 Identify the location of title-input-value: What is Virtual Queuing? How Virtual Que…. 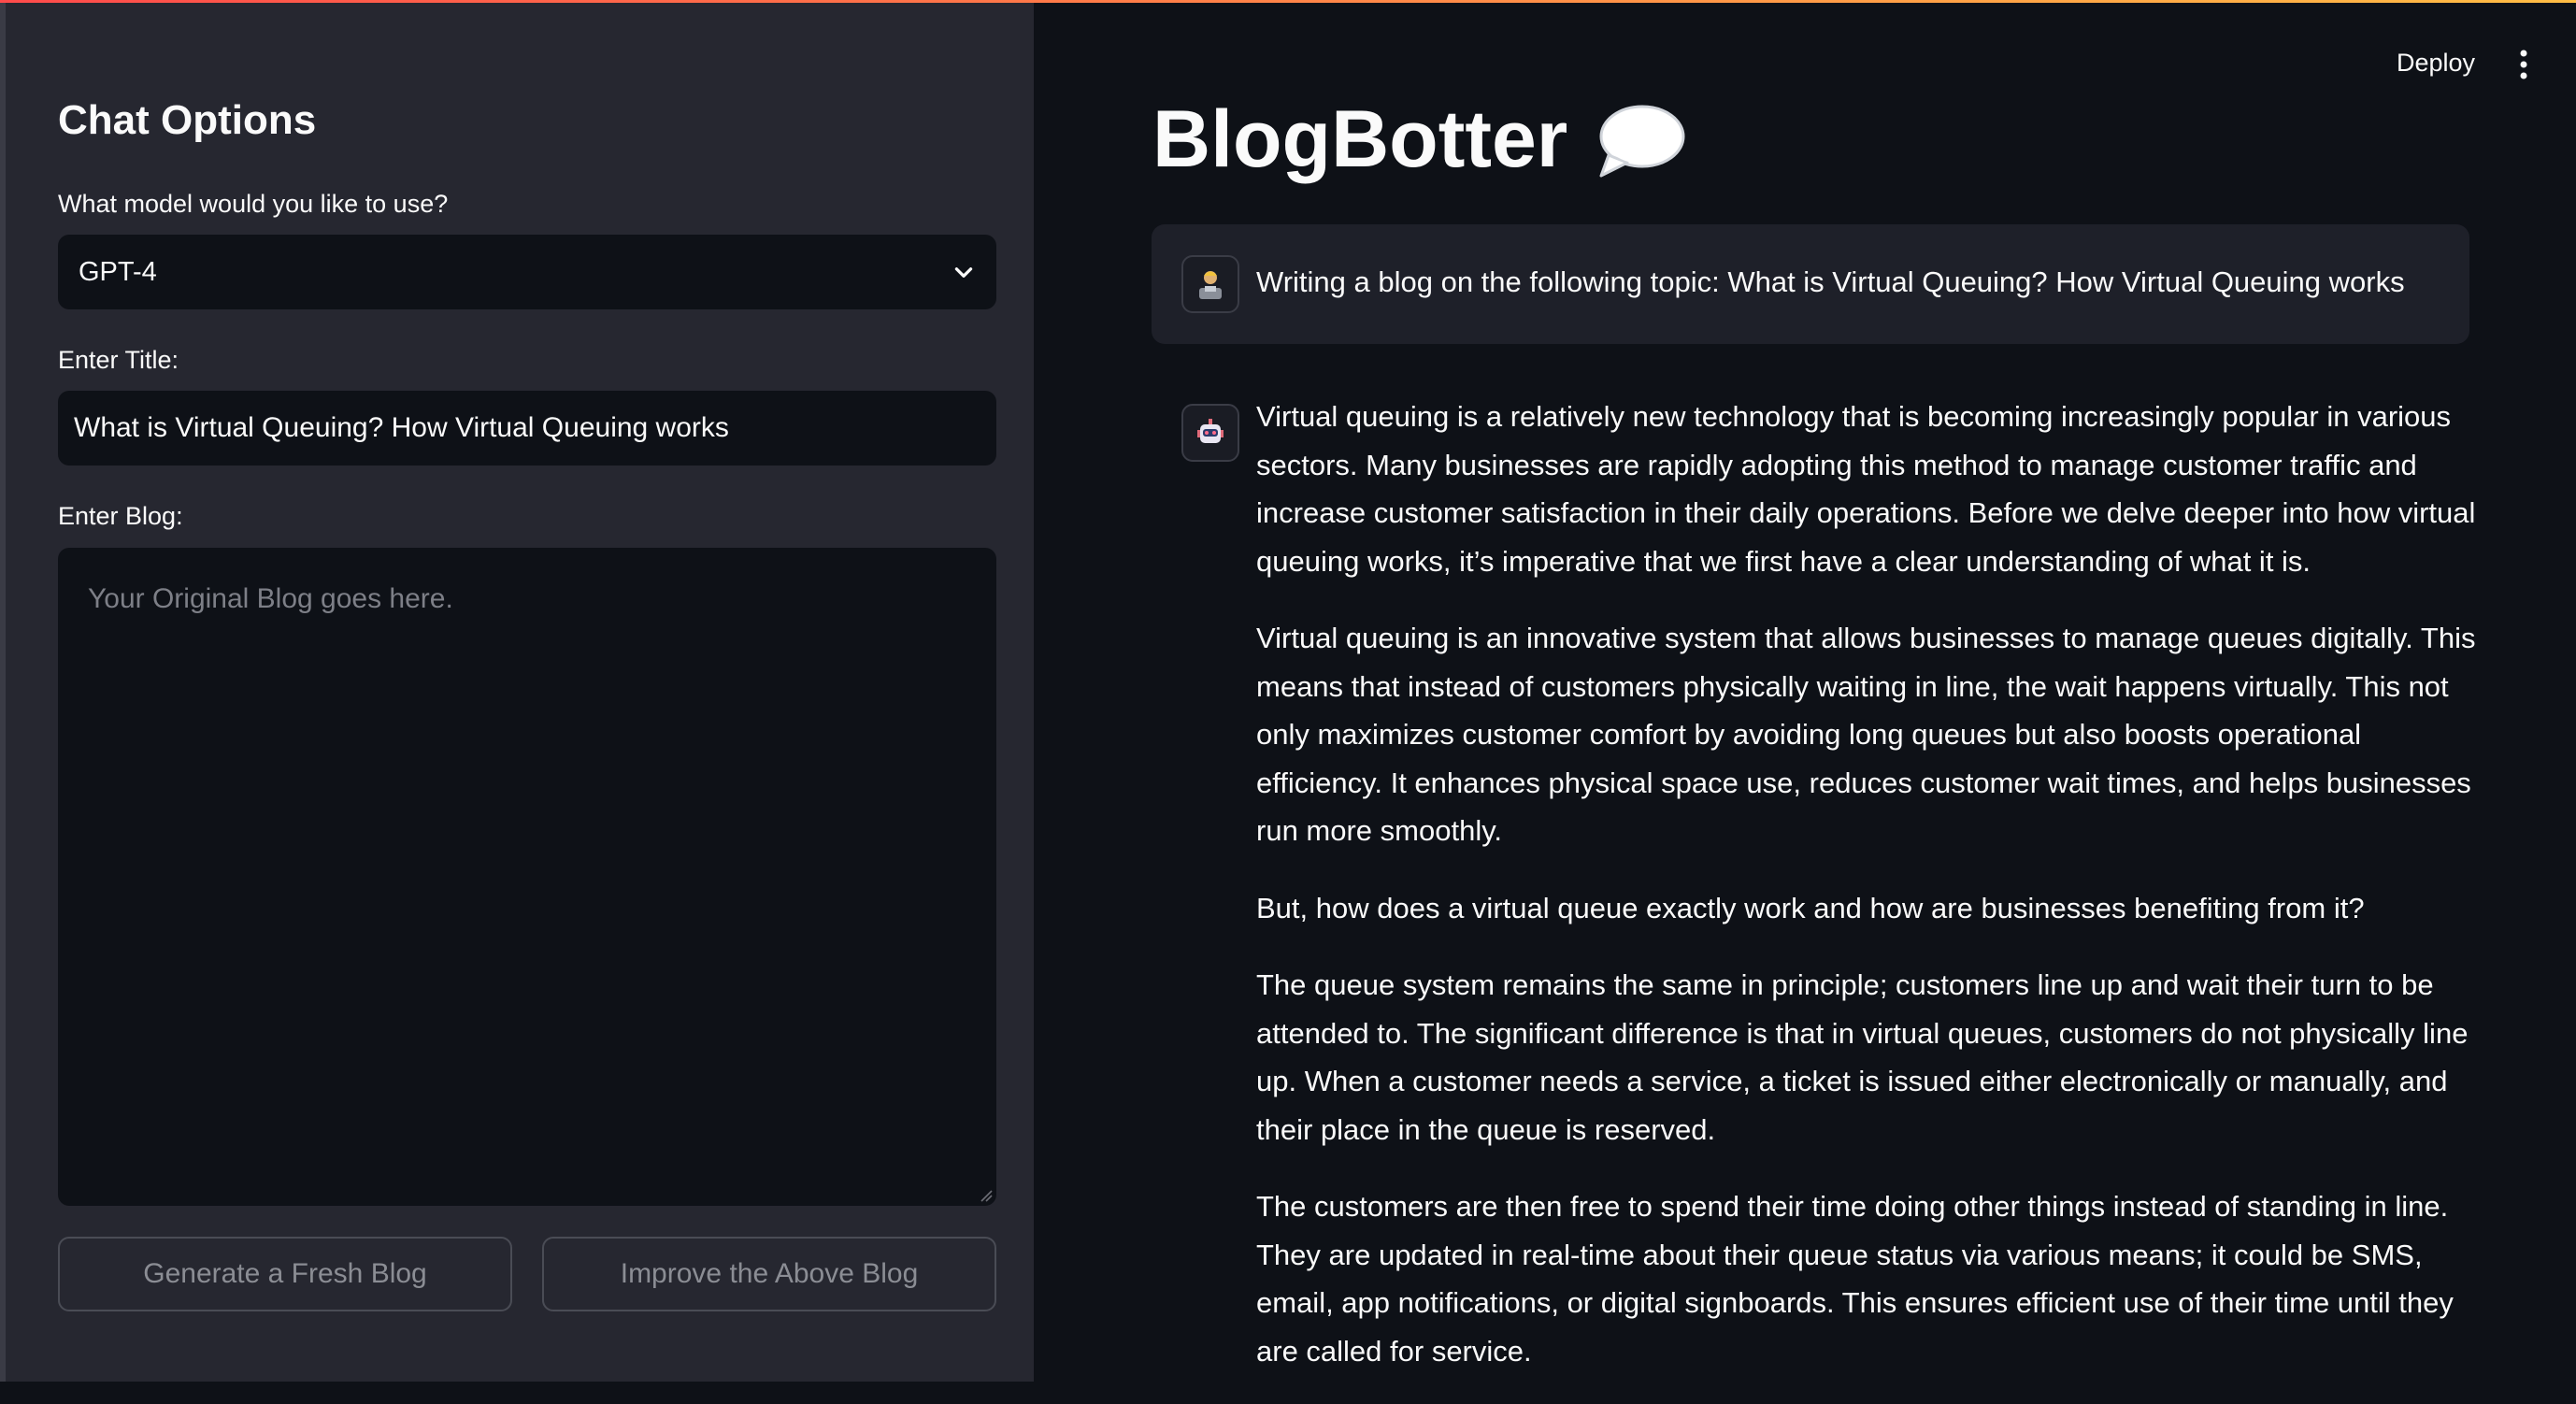
(401, 427).